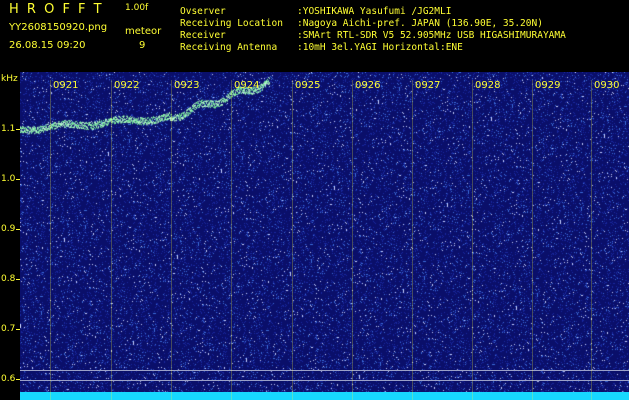  I want to click on time-label: 0929, so click(548, 85).